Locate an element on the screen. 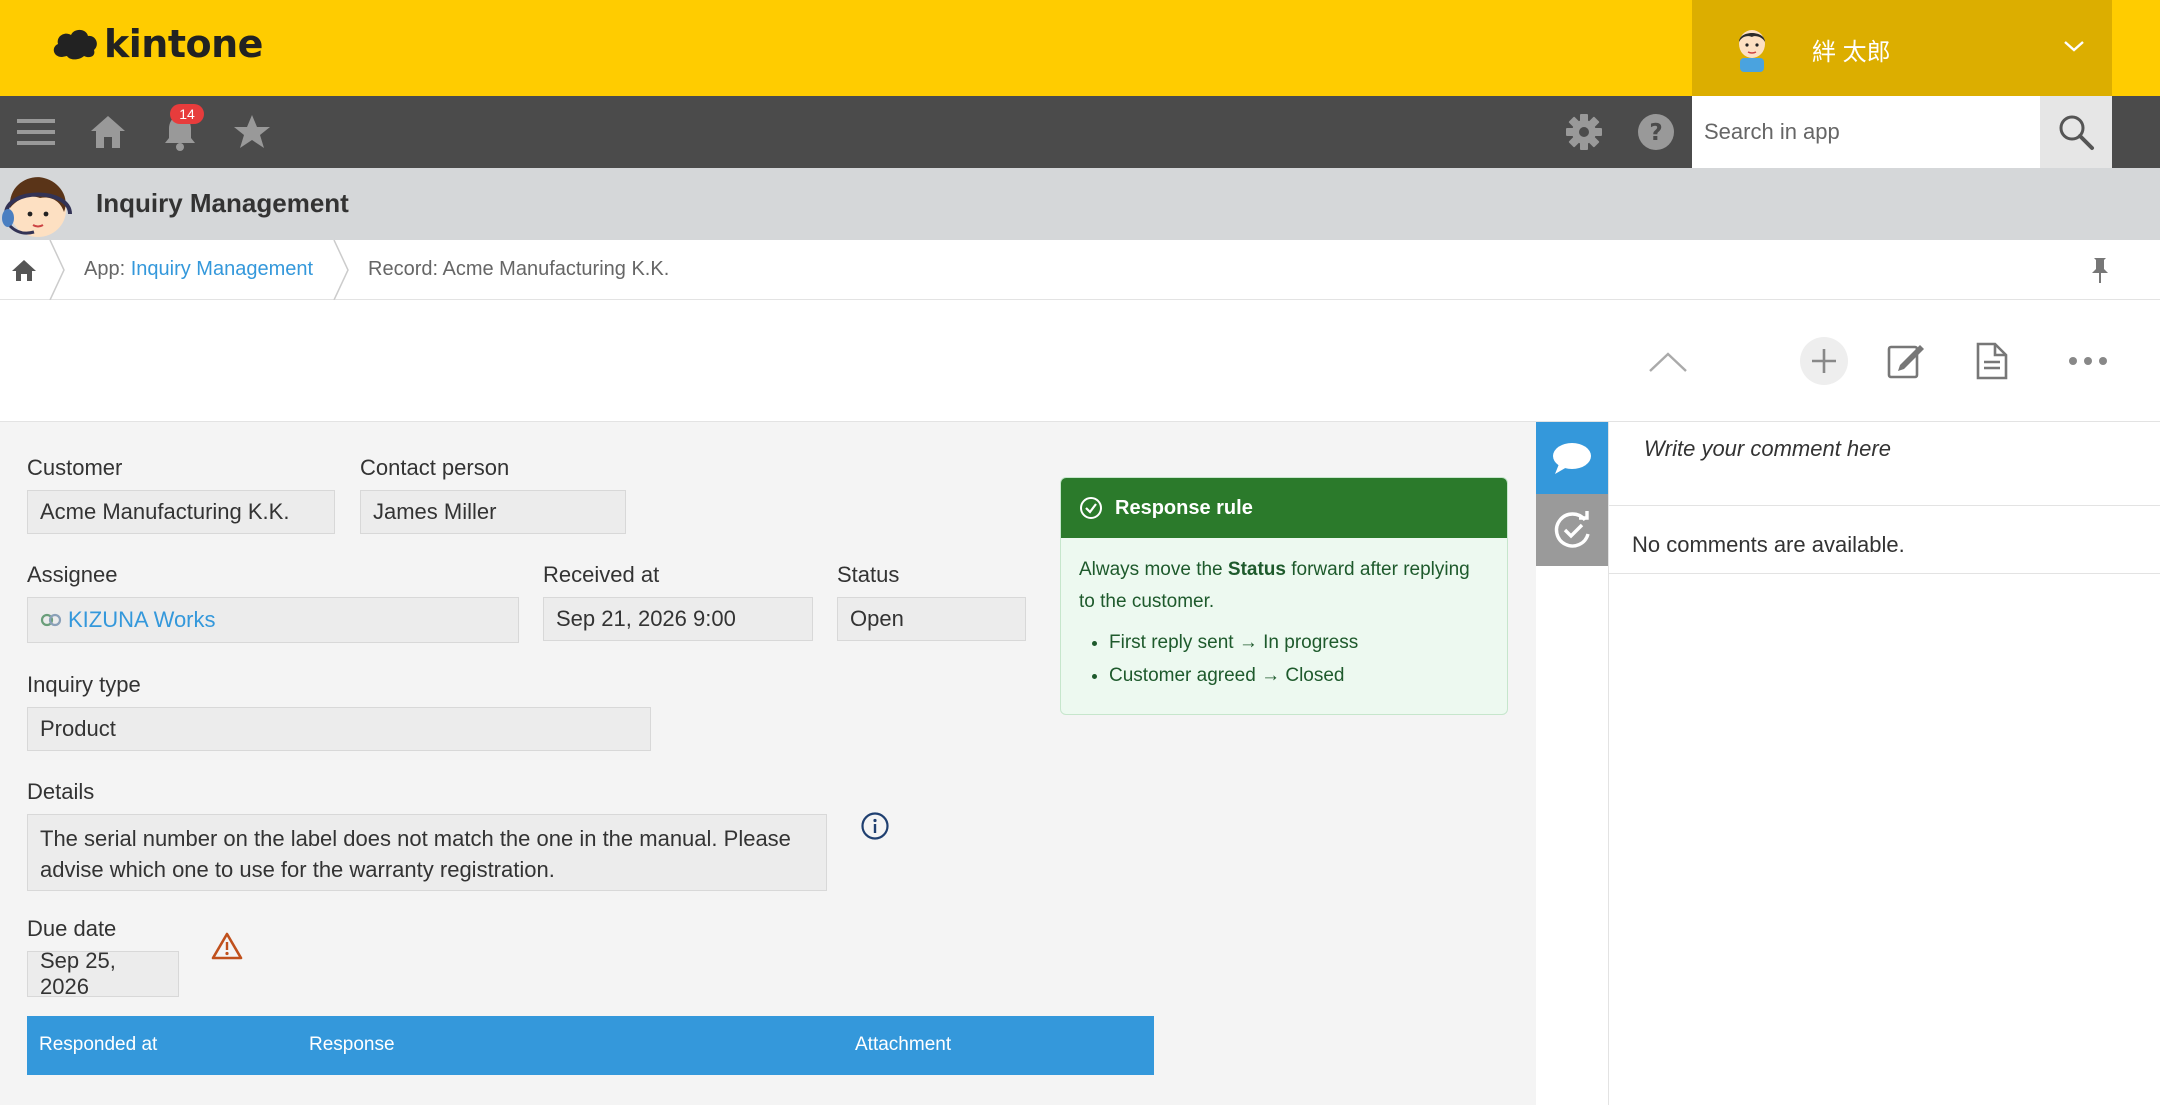 The height and width of the screenshot is (1105, 2160). check-circle-icon is located at coordinates (1091, 508).